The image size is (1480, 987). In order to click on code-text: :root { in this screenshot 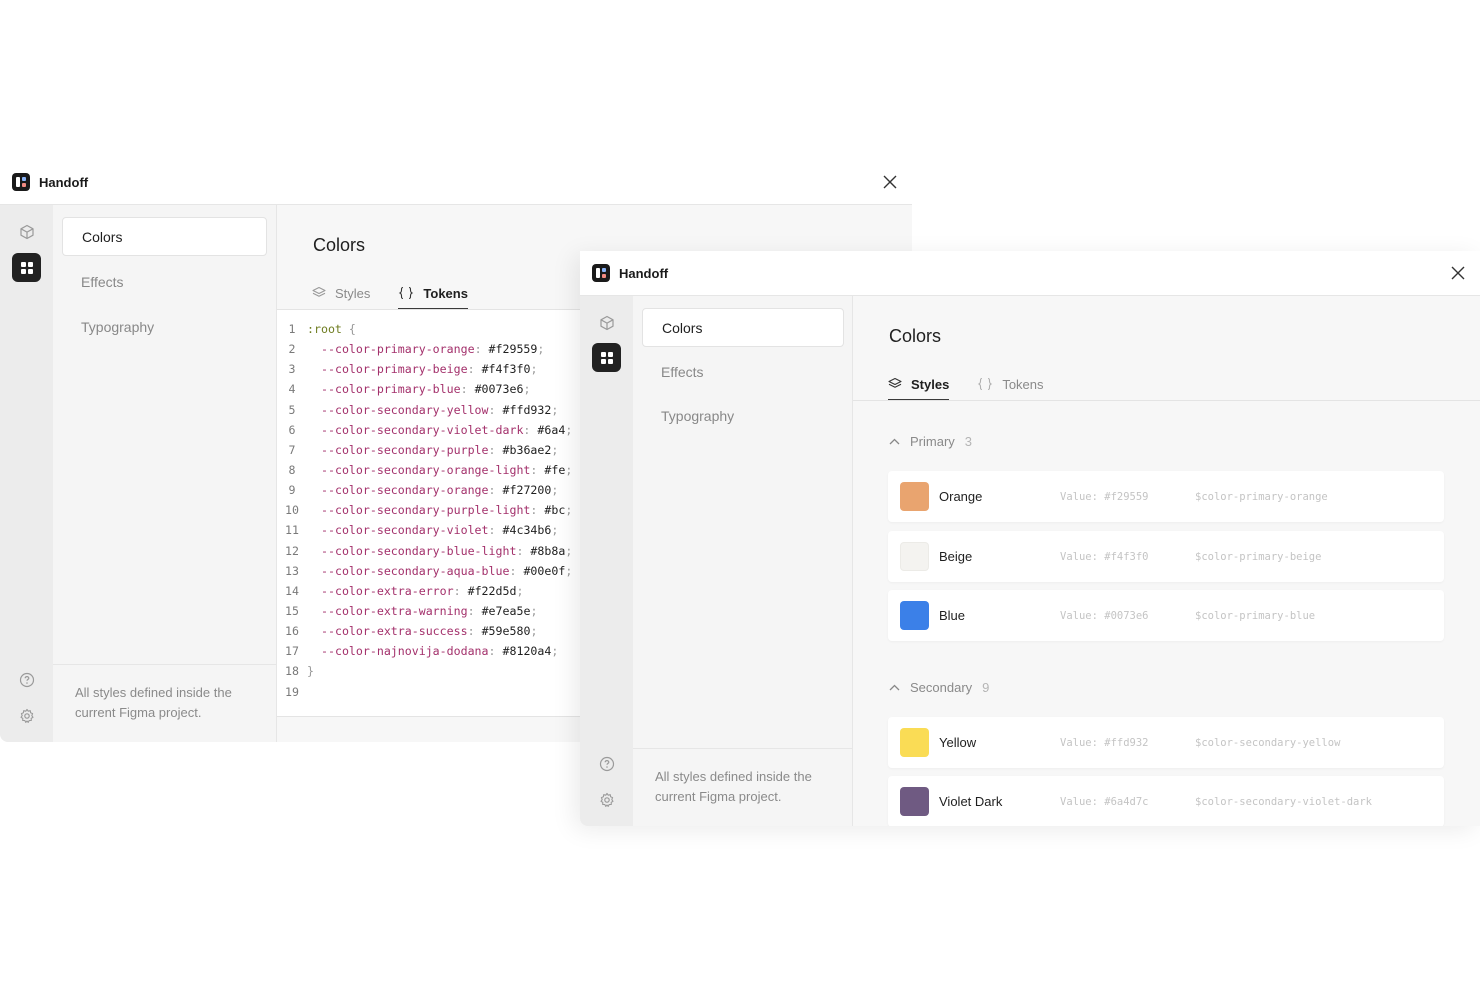, I will do `click(331, 329)`.